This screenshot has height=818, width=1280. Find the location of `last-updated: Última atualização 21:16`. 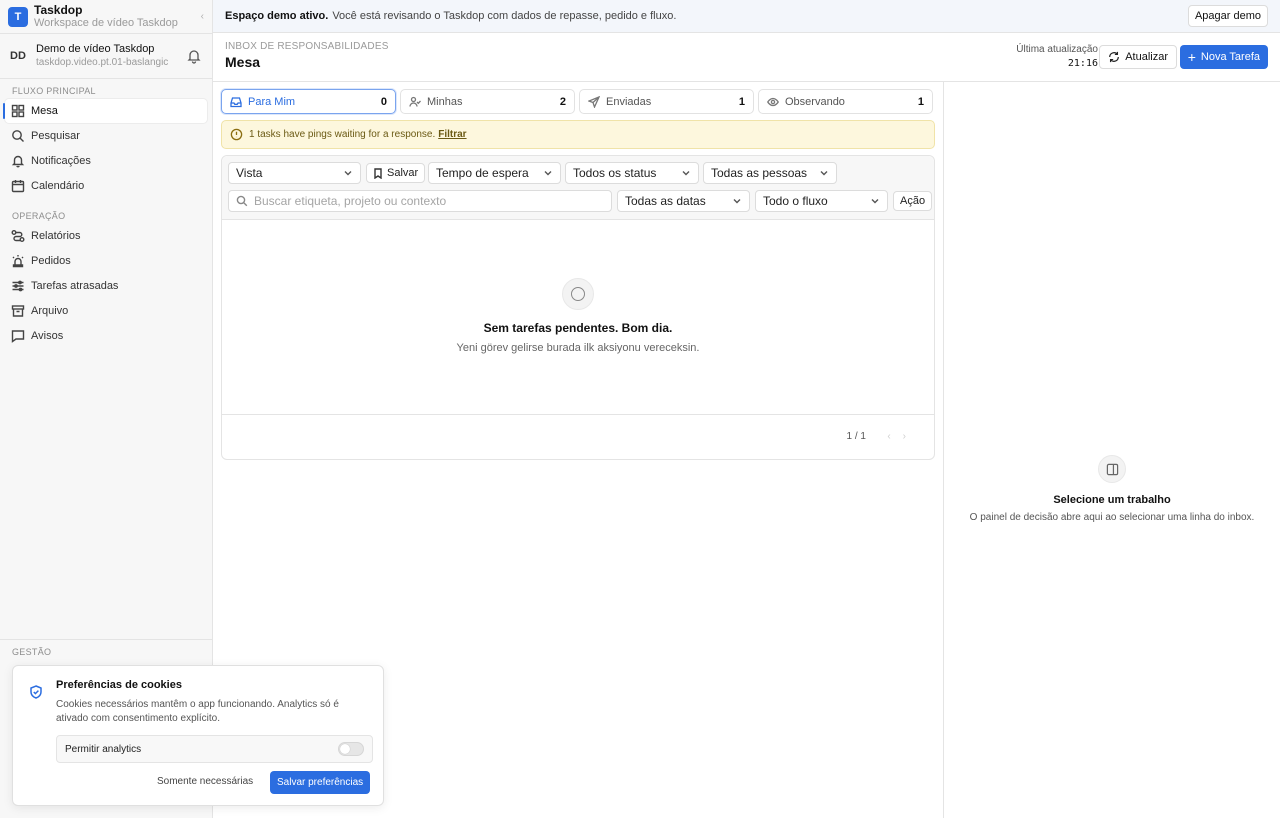

last-updated: Última atualização 21:16 is located at coordinates (1057, 57).